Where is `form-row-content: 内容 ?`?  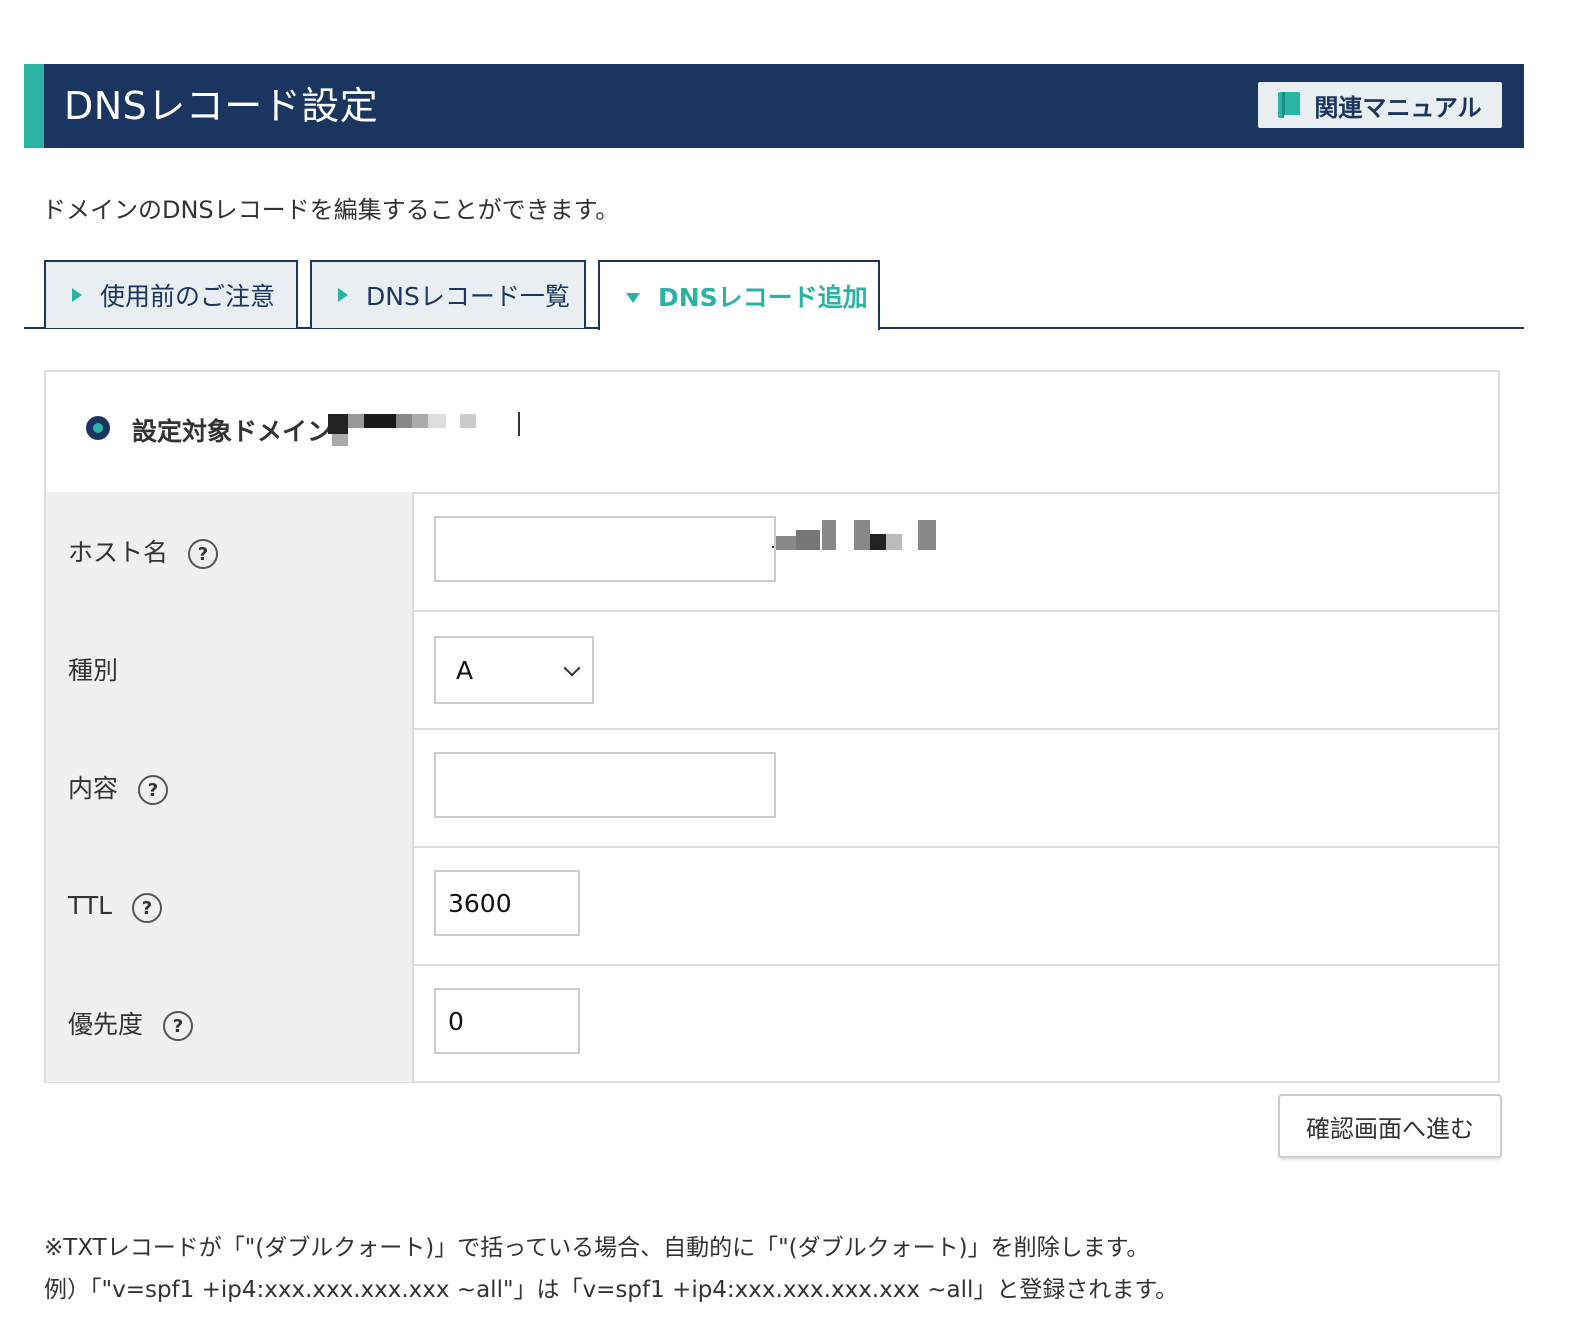
form-row-content: 内容 ? is located at coordinates (772, 788).